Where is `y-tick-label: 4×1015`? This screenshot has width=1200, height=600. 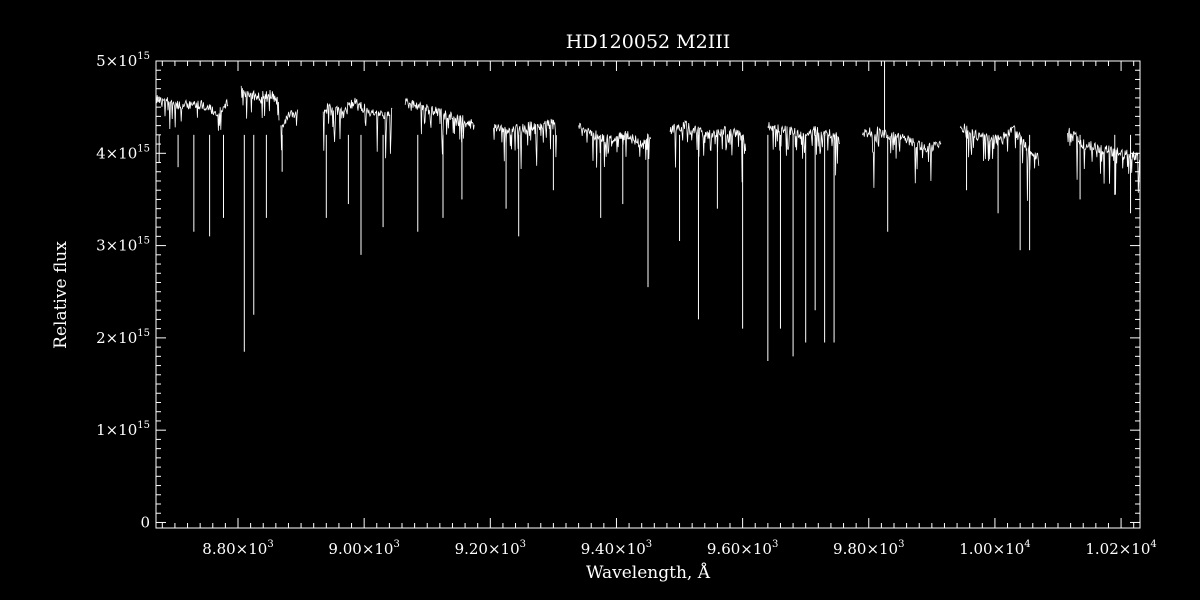
y-tick-label: 4×1015 is located at coordinates (123, 152).